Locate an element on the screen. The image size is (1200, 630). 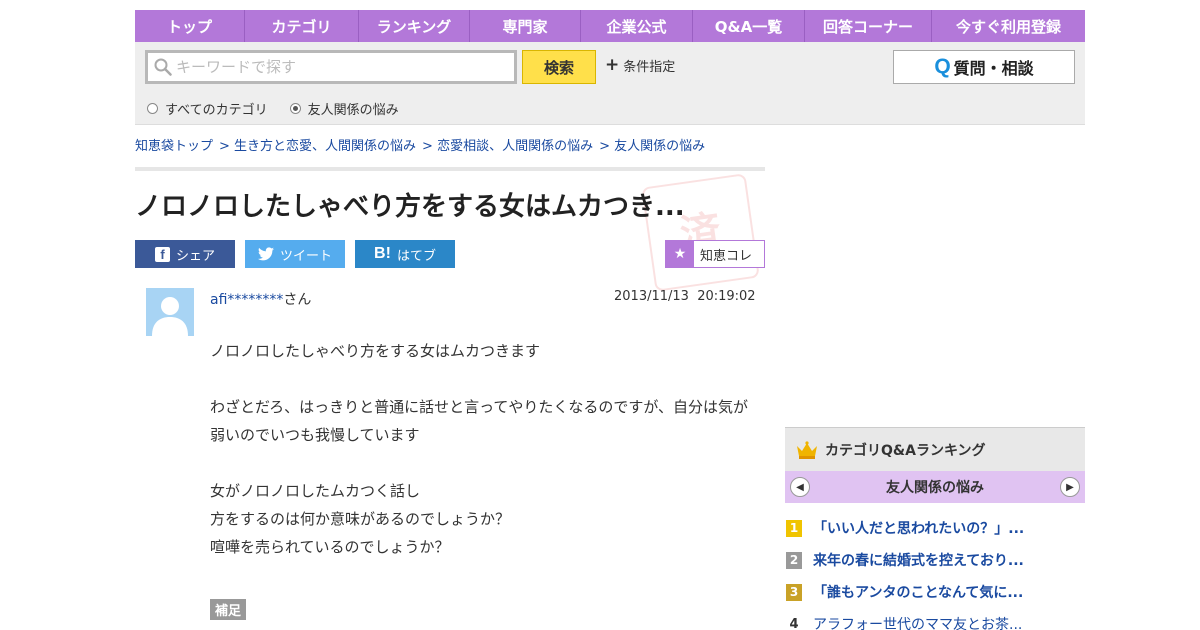
author-suffix: さん is located at coordinates (297, 300).